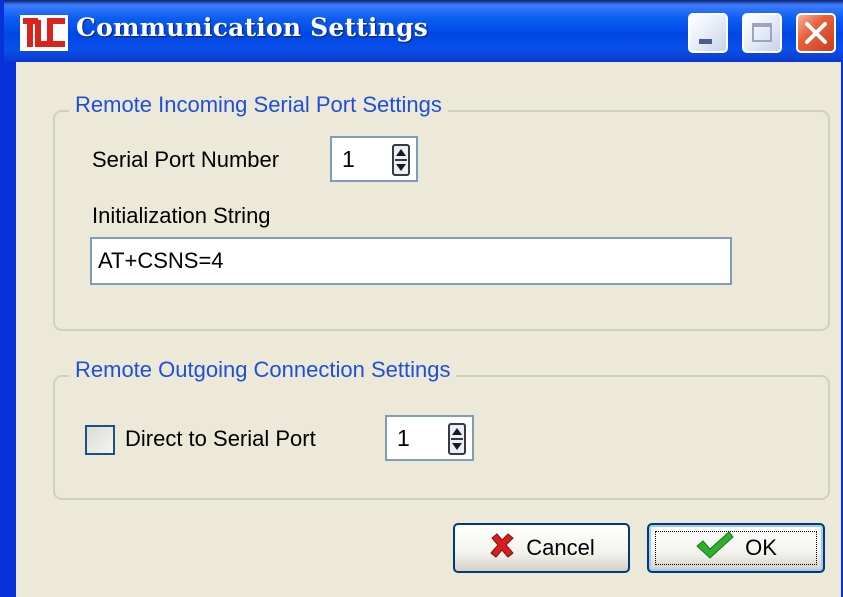 The width and height of the screenshot is (843, 597). What do you see at coordinates (181, 215) in the screenshot?
I see `initialization-string-label: Initialization String` at bounding box center [181, 215].